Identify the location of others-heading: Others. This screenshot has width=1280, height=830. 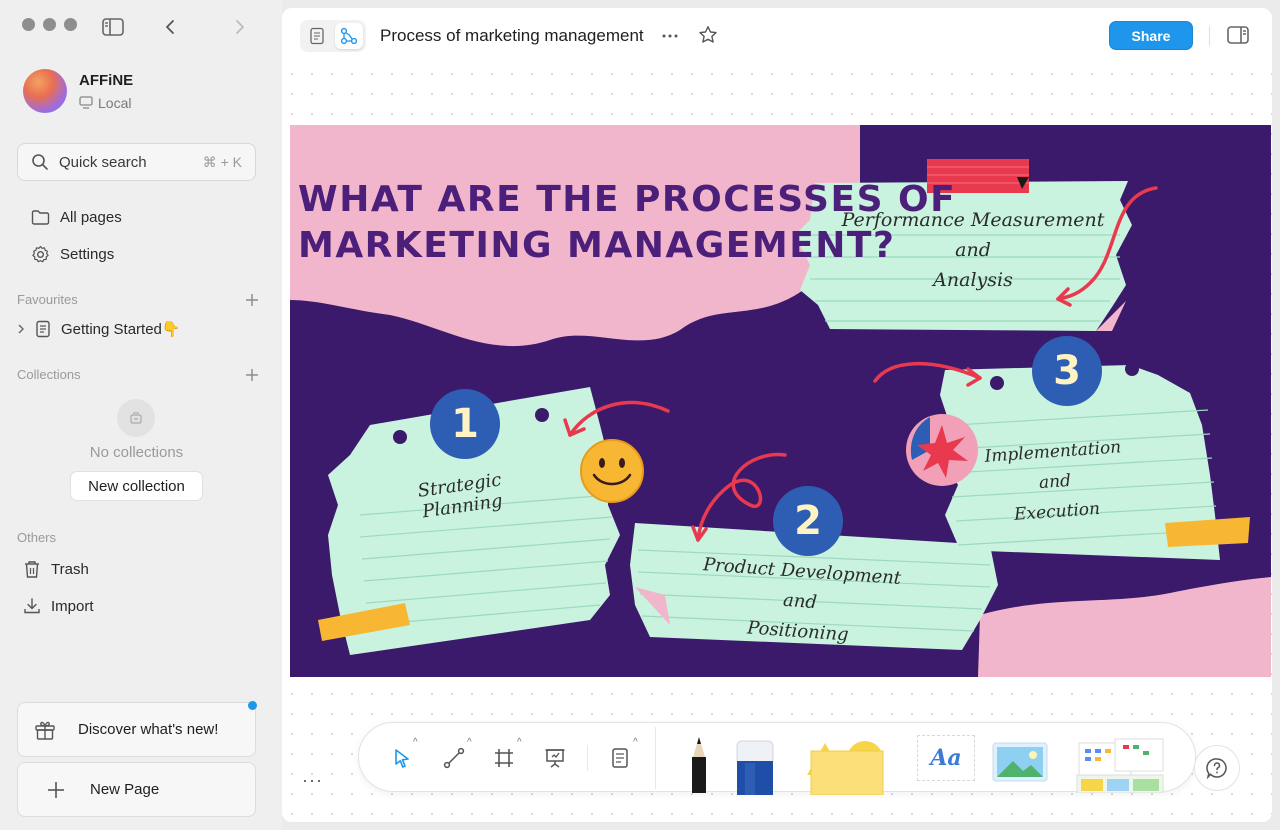
(37, 537).